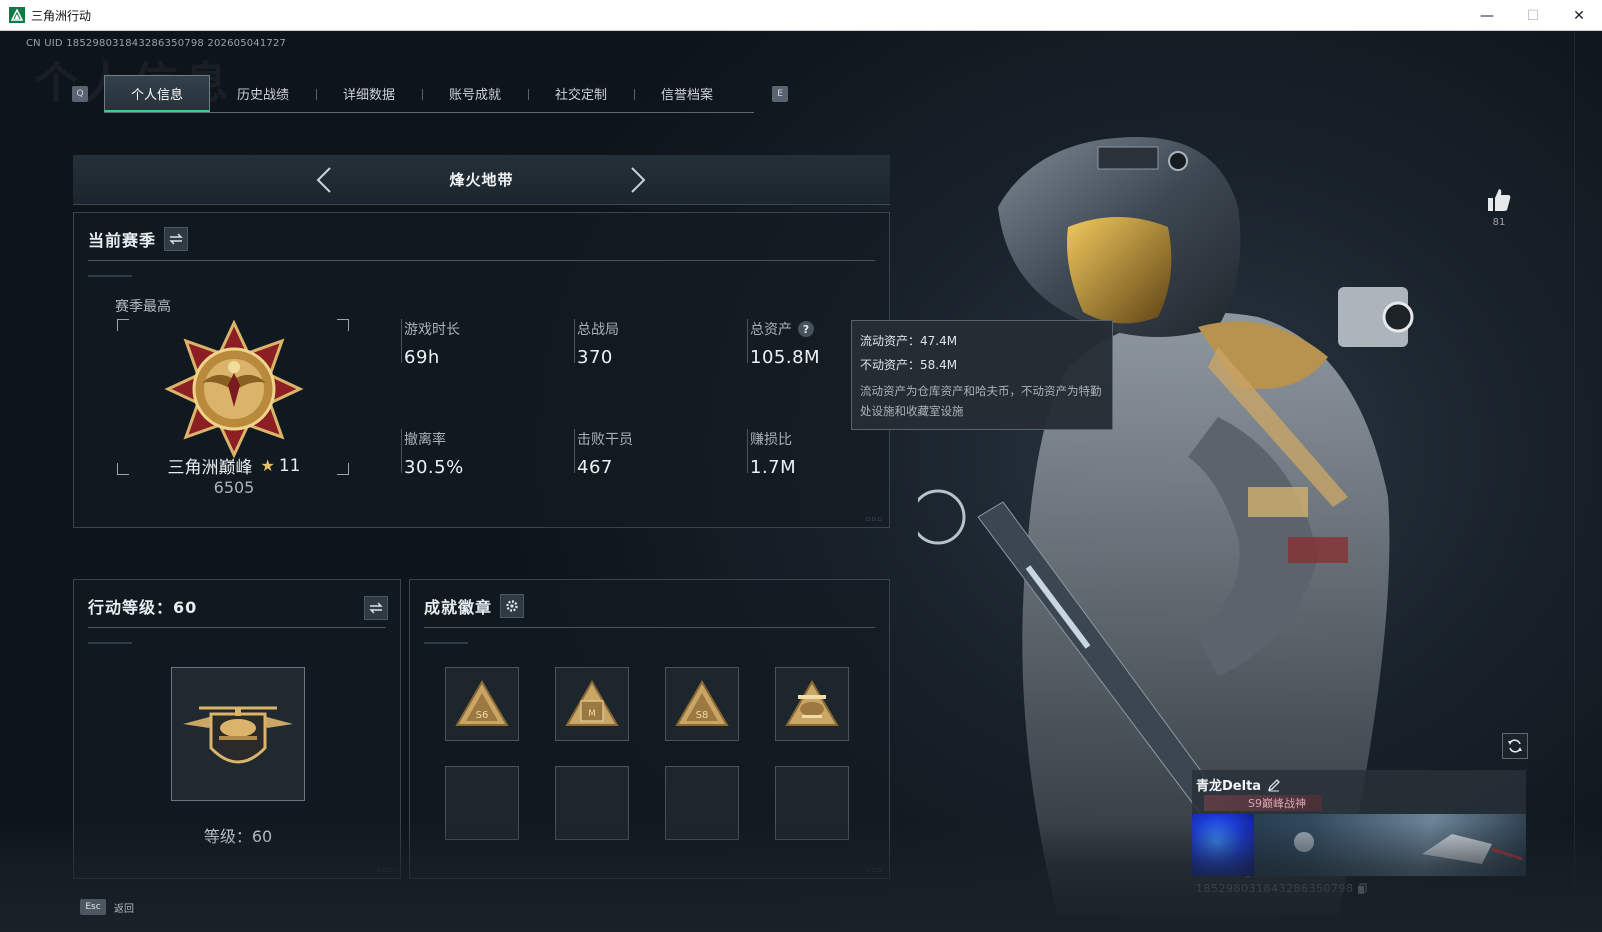 The width and height of the screenshot is (1602, 932). What do you see at coordinates (1362, 889) in the screenshot?
I see `copy-icon` at bounding box center [1362, 889].